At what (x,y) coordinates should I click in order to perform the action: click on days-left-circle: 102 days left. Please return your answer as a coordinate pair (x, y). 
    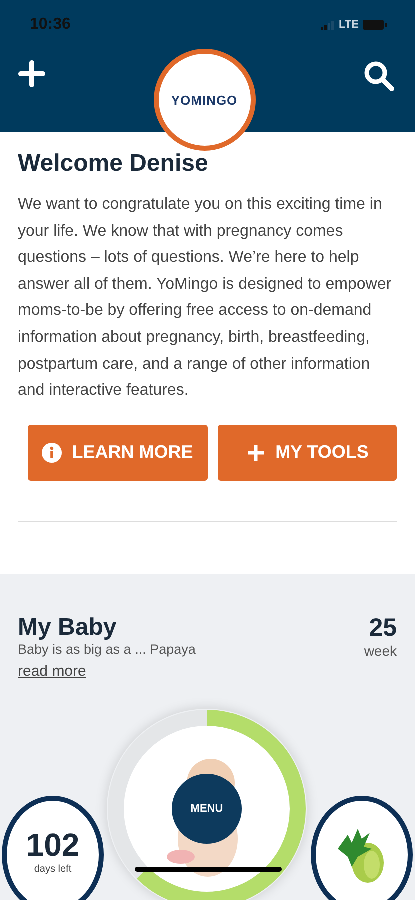
    Looking at the image, I should click on (53, 848).